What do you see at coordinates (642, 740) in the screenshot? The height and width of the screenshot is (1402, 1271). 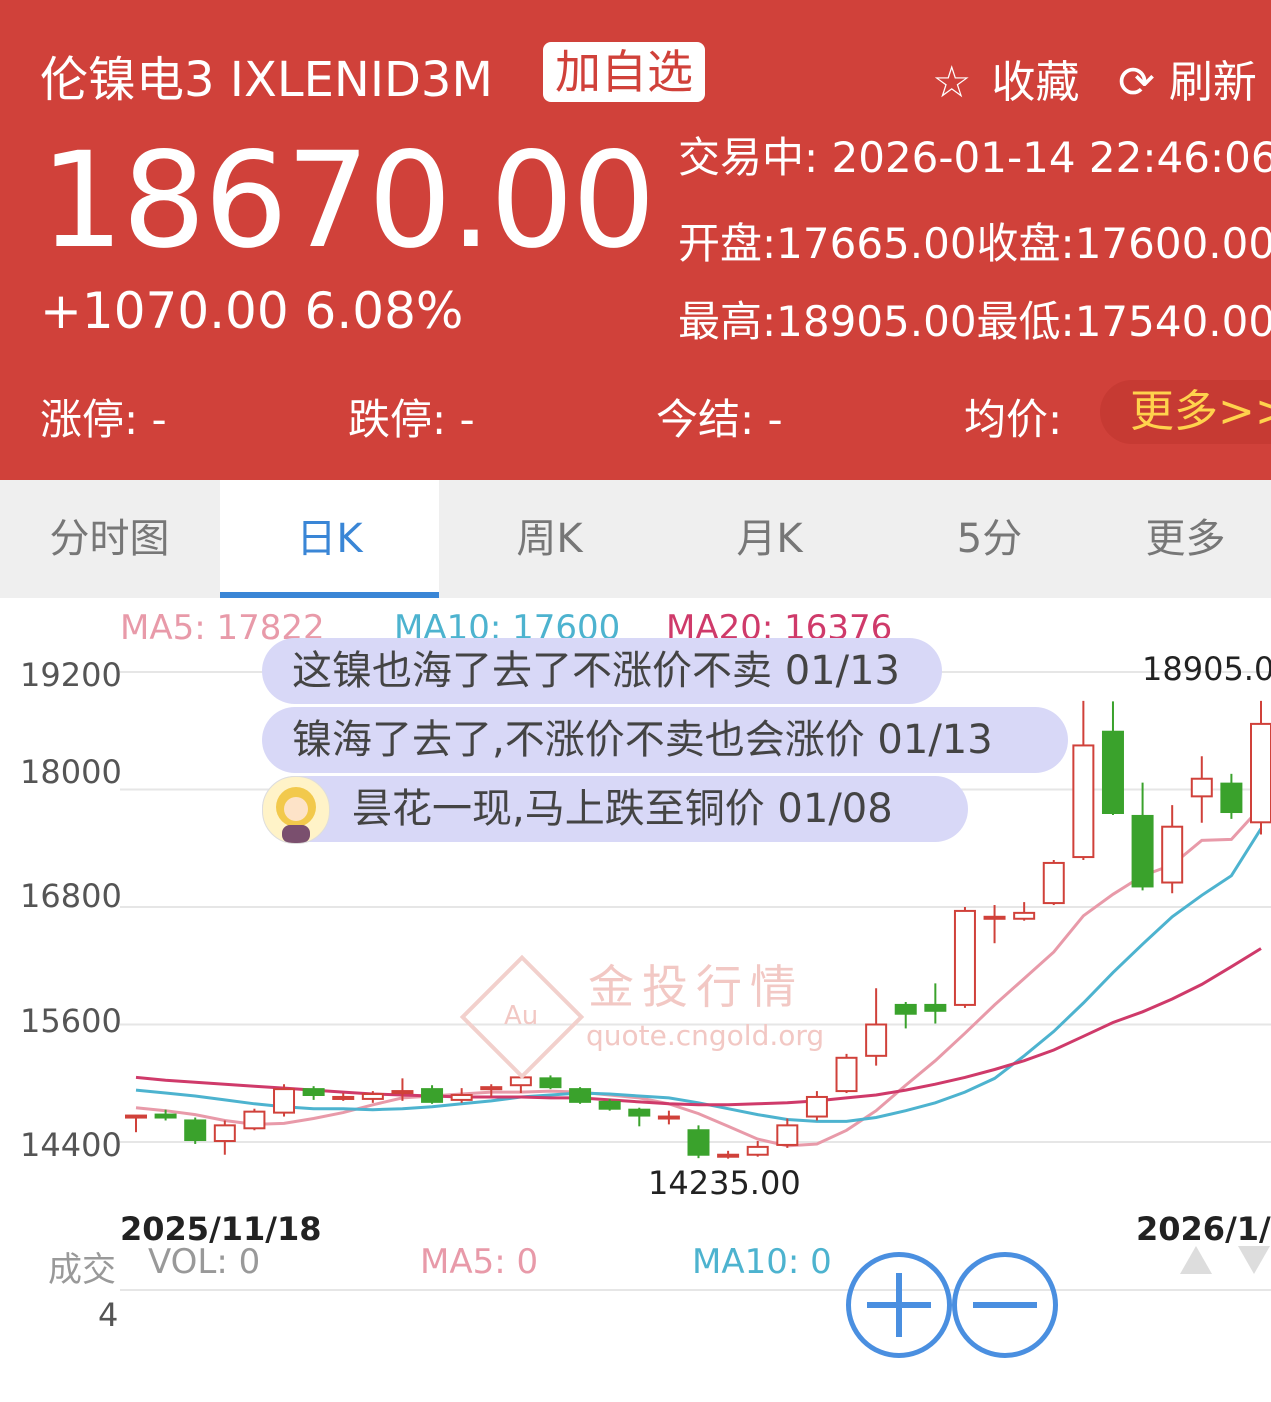 I see `comment-text: 镍海了去了,不涨价不卖也会涨价 01/13` at bounding box center [642, 740].